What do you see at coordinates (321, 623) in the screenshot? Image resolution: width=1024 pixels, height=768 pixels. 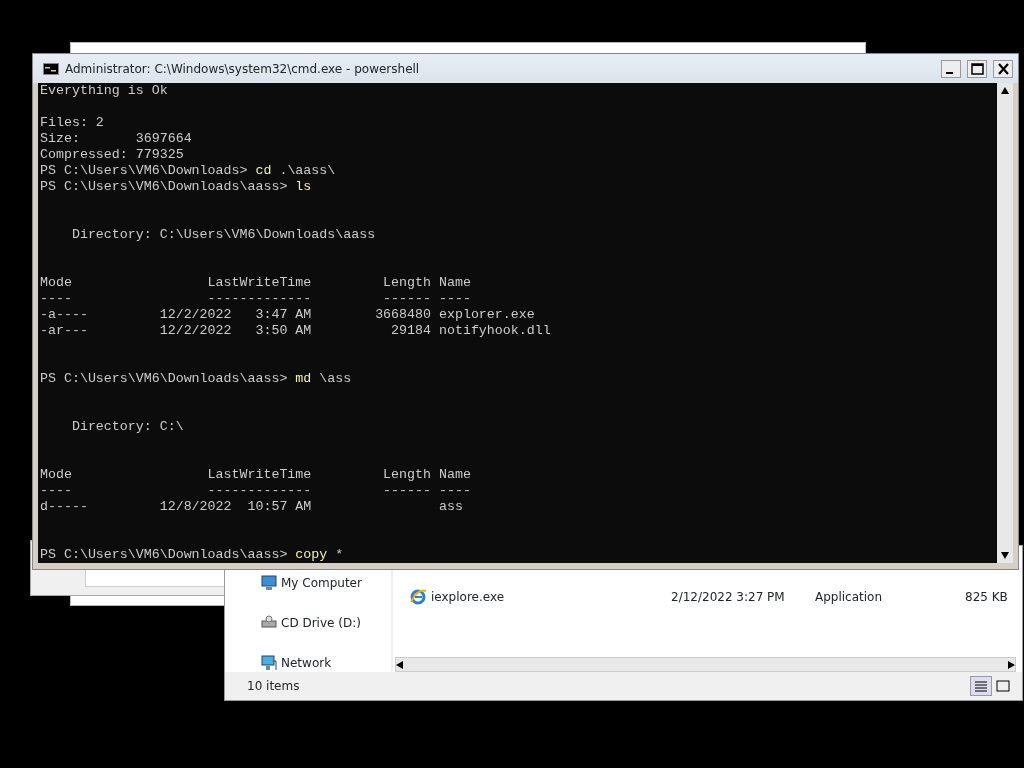 I see `sidebar-item: CD Drive (D:)` at bounding box center [321, 623].